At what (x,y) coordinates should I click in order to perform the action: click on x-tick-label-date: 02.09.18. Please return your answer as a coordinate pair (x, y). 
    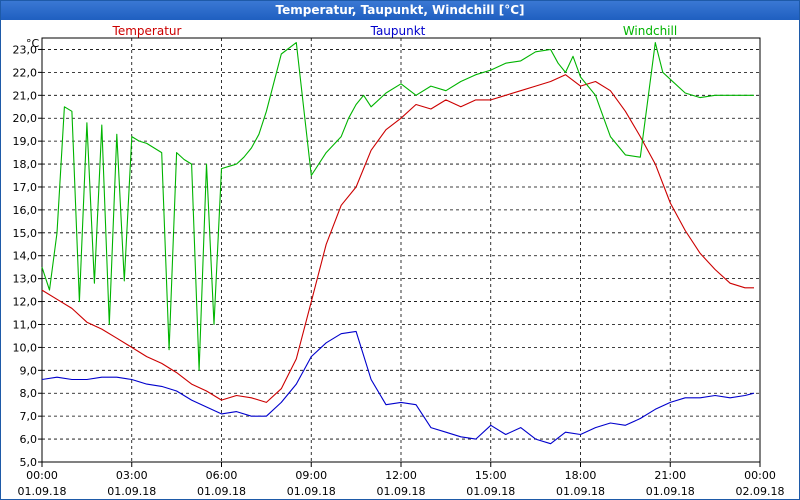
    Looking at the image, I should click on (760, 491).